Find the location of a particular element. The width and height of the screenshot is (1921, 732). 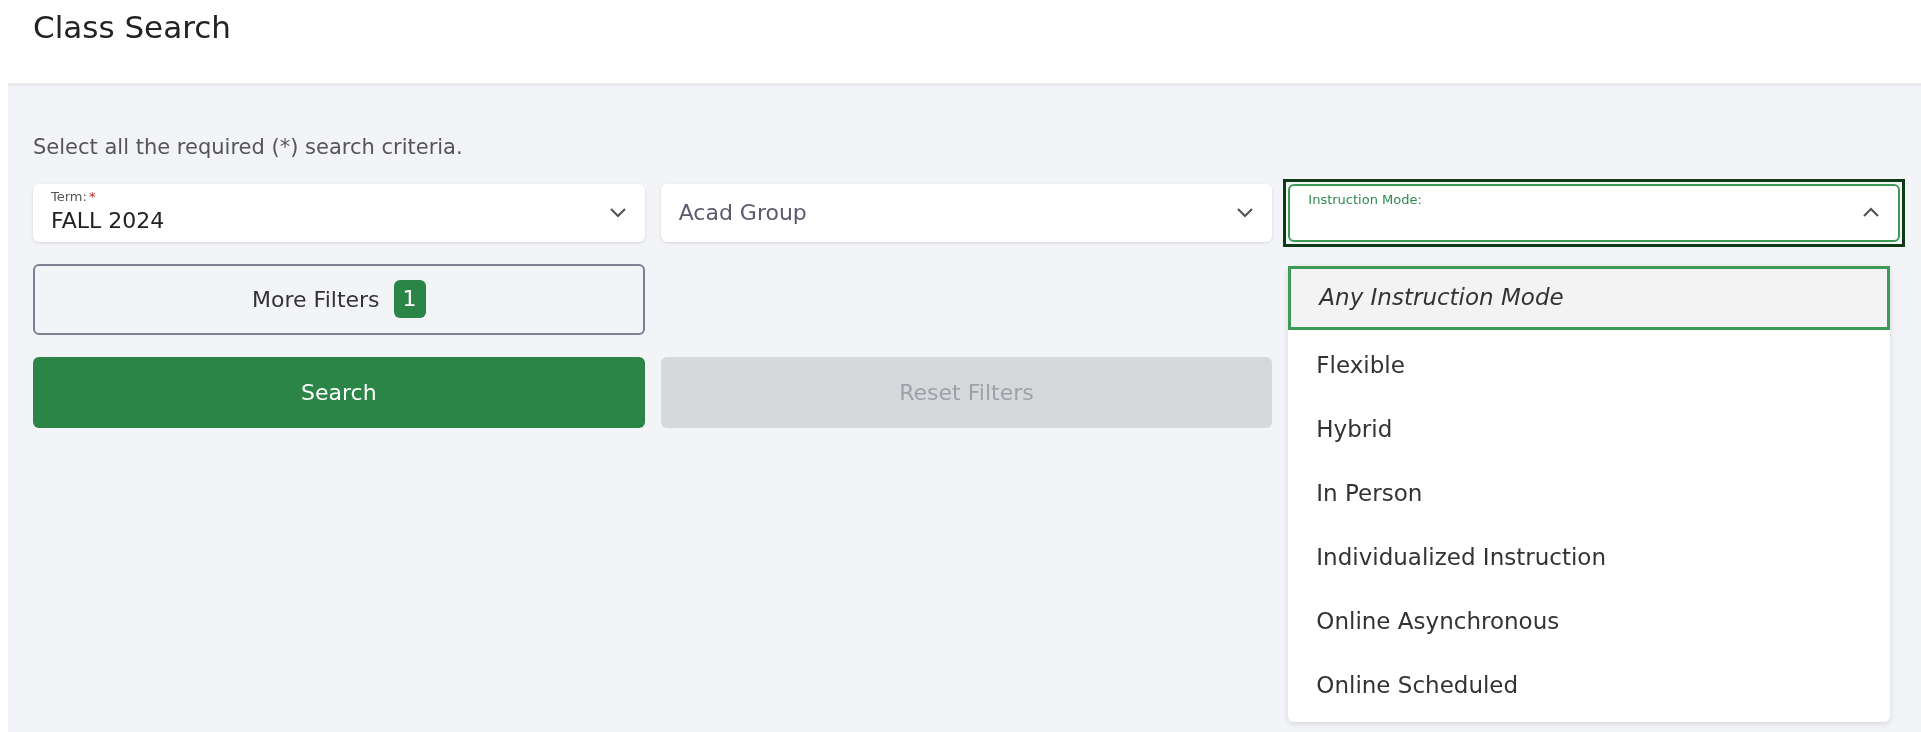

search-button: Search is located at coordinates (339, 392).